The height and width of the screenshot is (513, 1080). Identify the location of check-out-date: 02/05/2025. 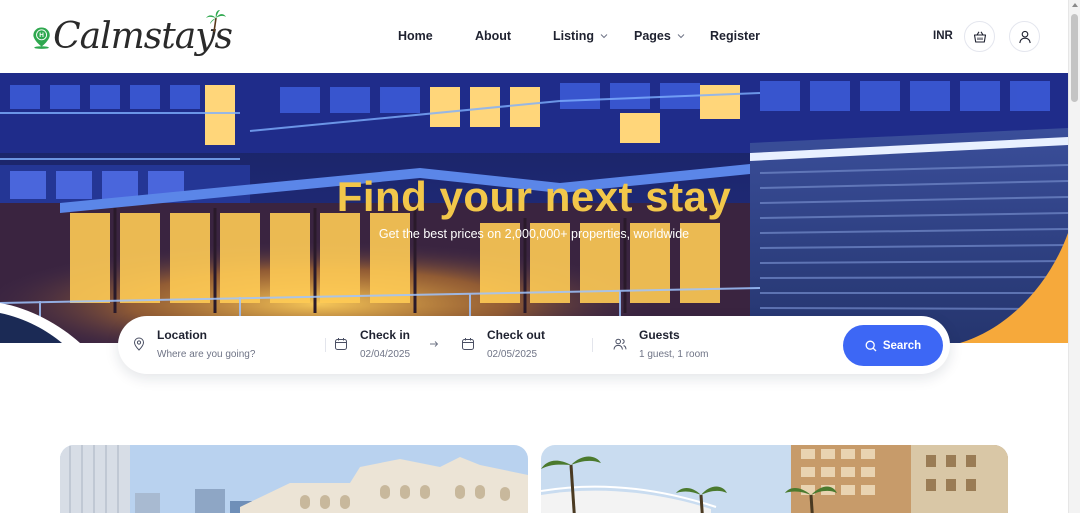
(516, 354).